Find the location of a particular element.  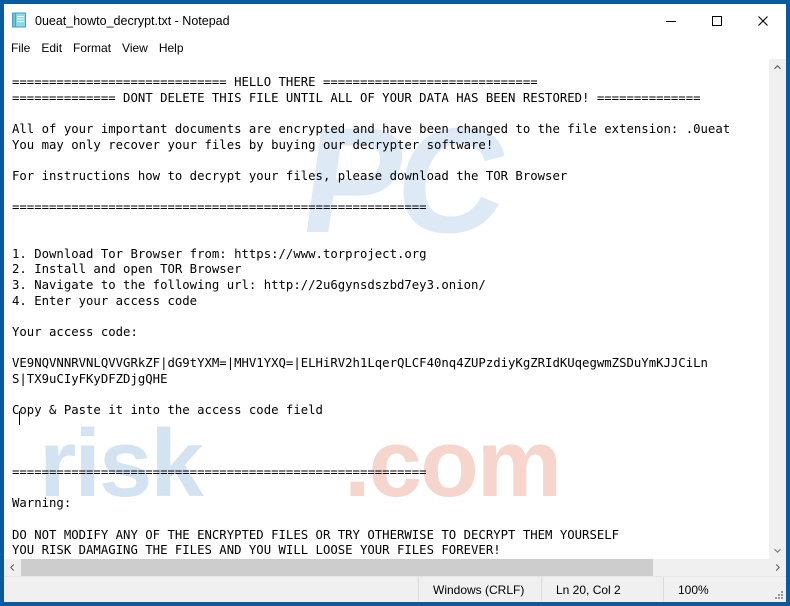

scroll-up-button is located at coordinates (777, 67).